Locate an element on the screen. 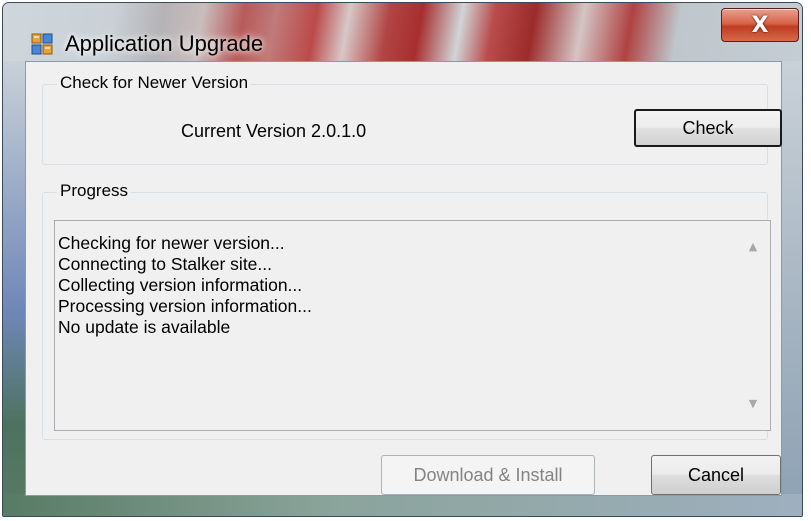  close-button: X is located at coordinates (760, 25).